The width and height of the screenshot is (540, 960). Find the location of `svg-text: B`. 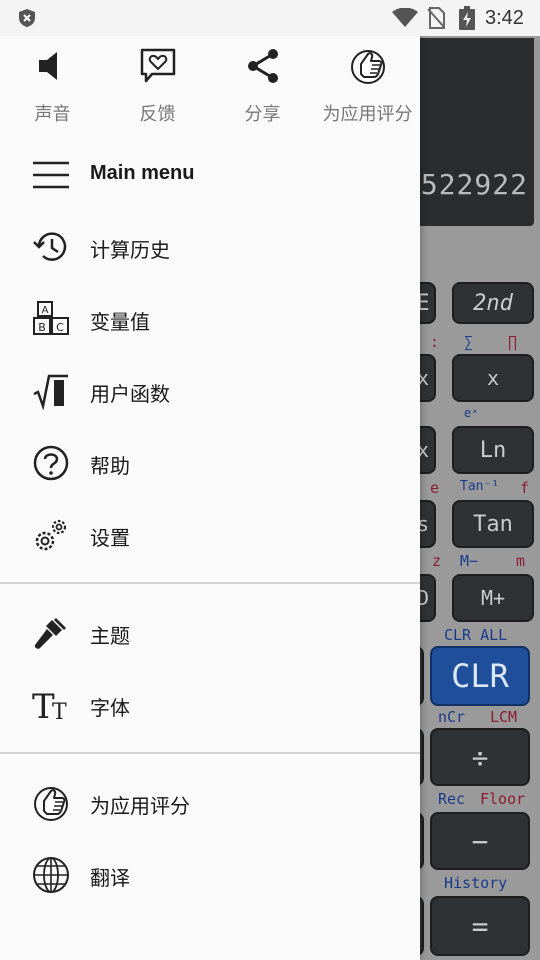

svg-text: B is located at coordinates (42, 327).